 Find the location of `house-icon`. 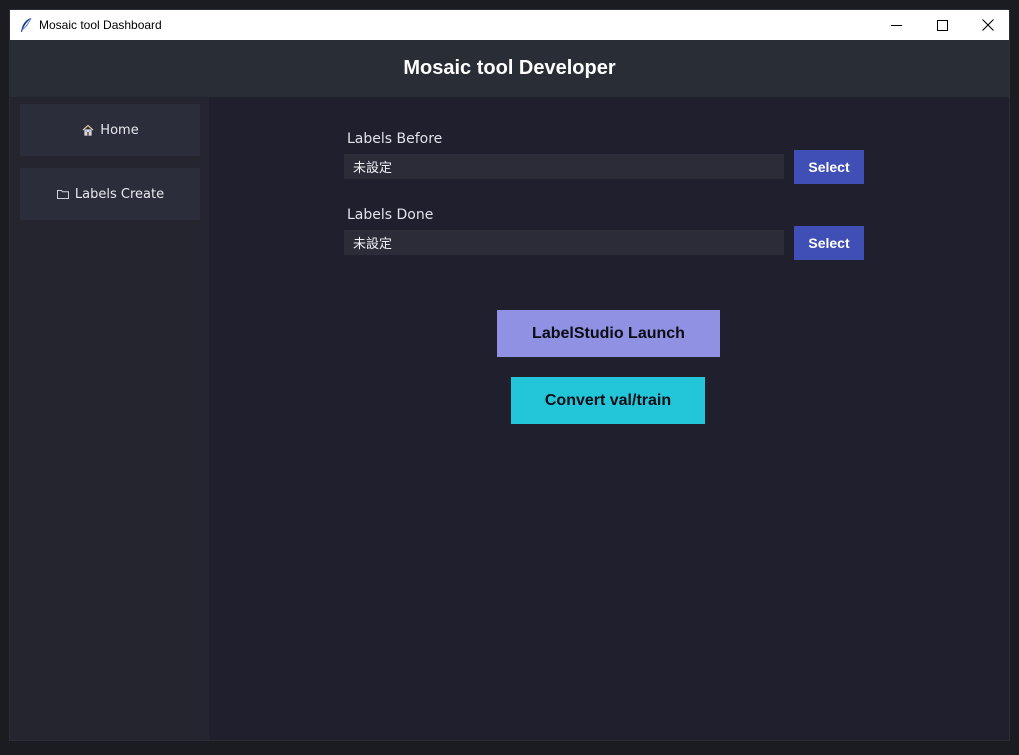

house-icon is located at coordinates (88, 130).